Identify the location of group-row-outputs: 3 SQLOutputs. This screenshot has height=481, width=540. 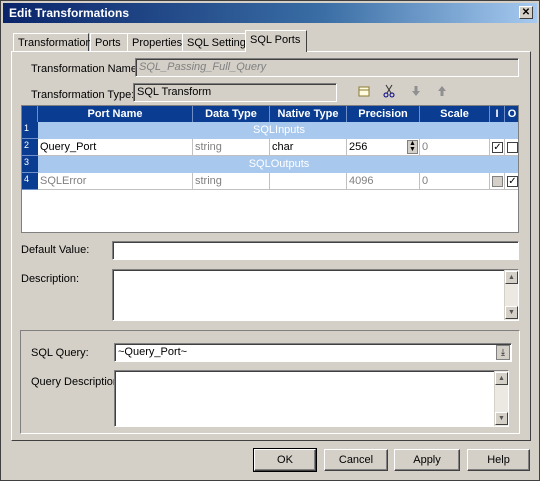
(270, 164).